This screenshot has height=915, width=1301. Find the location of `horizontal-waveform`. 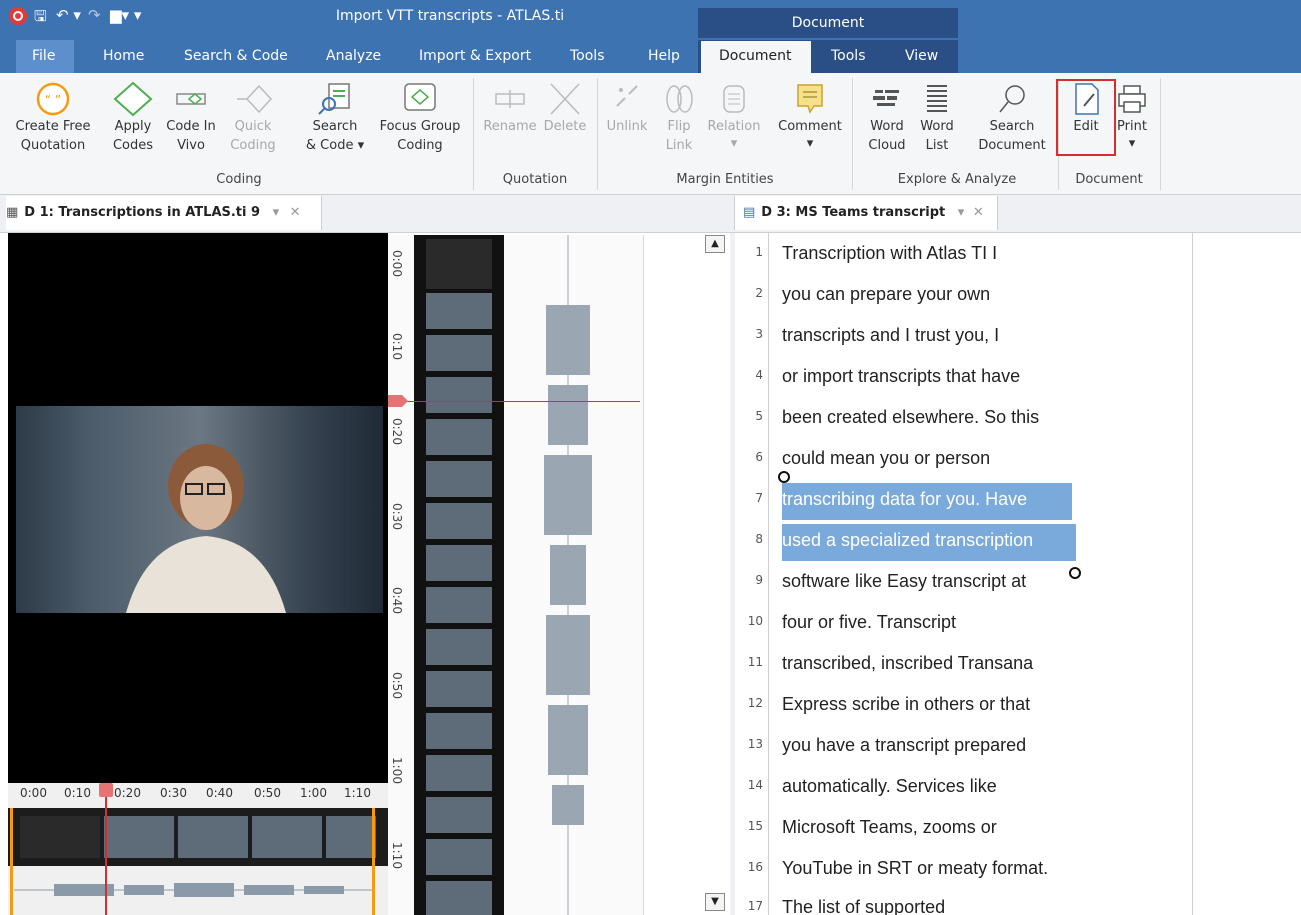

horizontal-waveform is located at coordinates (193, 890).